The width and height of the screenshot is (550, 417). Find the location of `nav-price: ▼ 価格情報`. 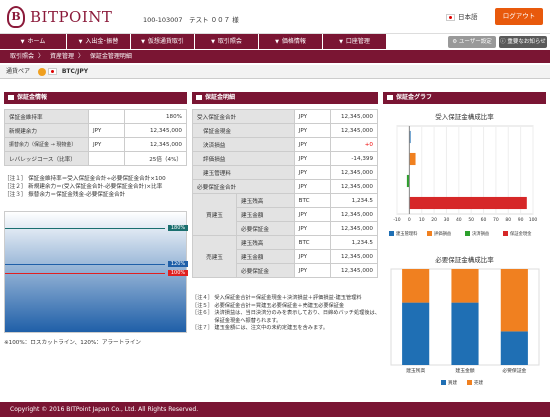

nav-price: ▼ 価格情報 is located at coordinates (290, 41).